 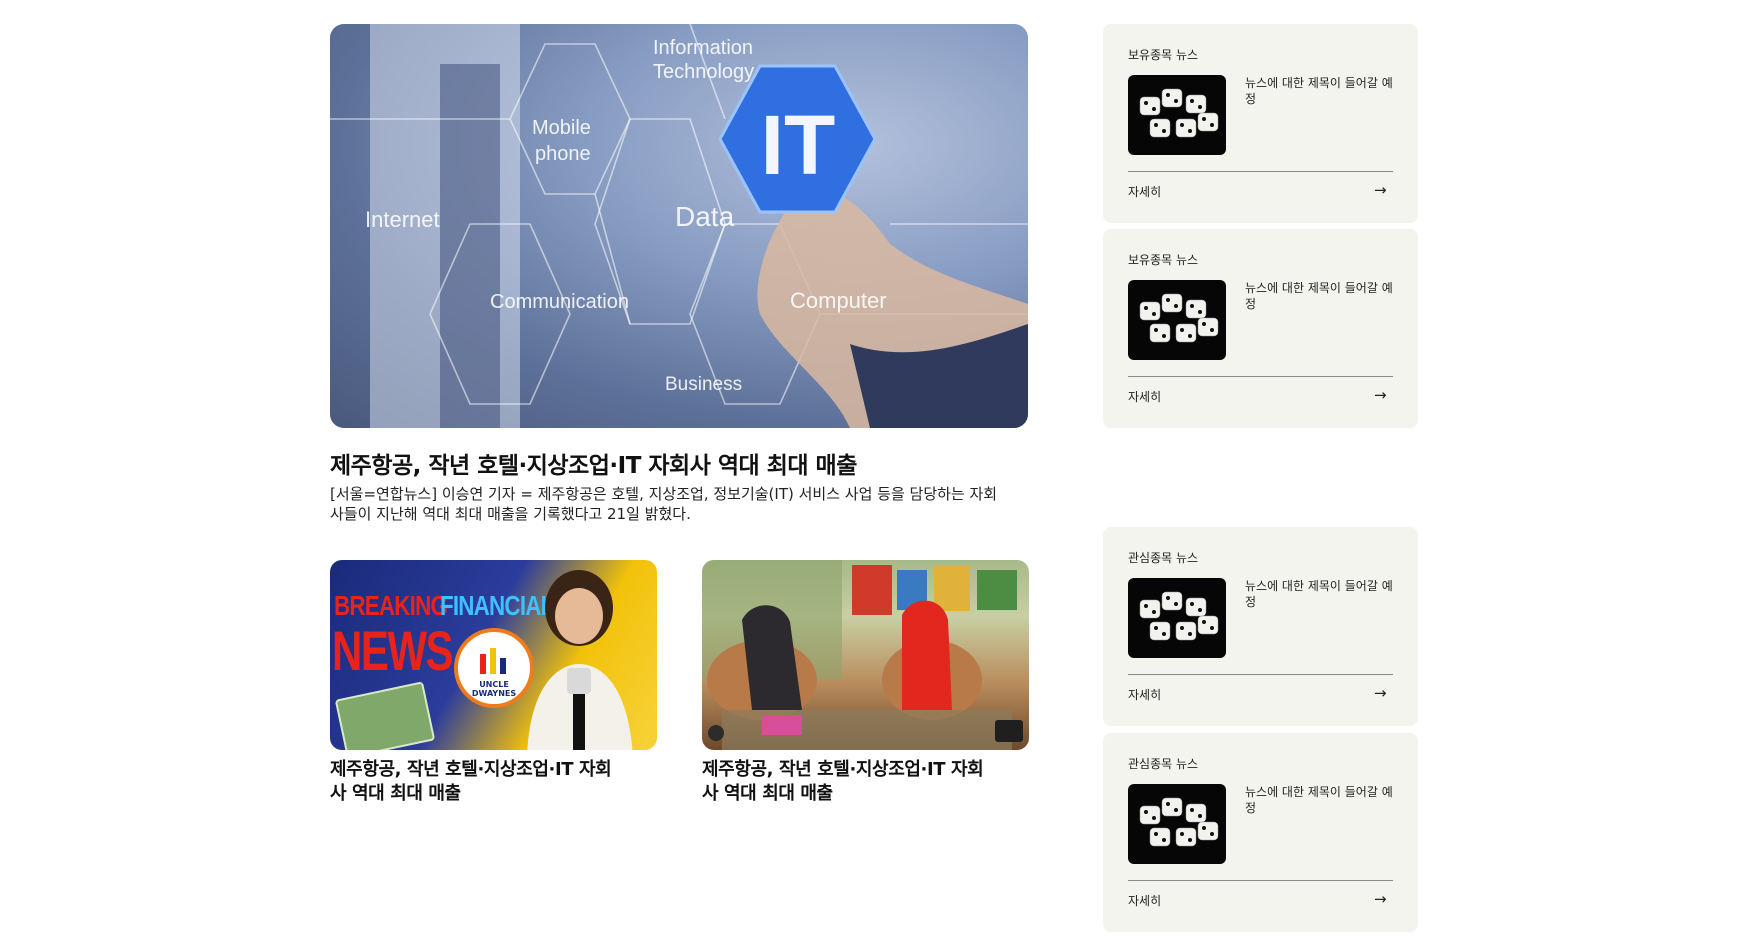 What do you see at coordinates (838, 300) in the screenshot?
I see `label-computer: Computer` at bounding box center [838, 300].